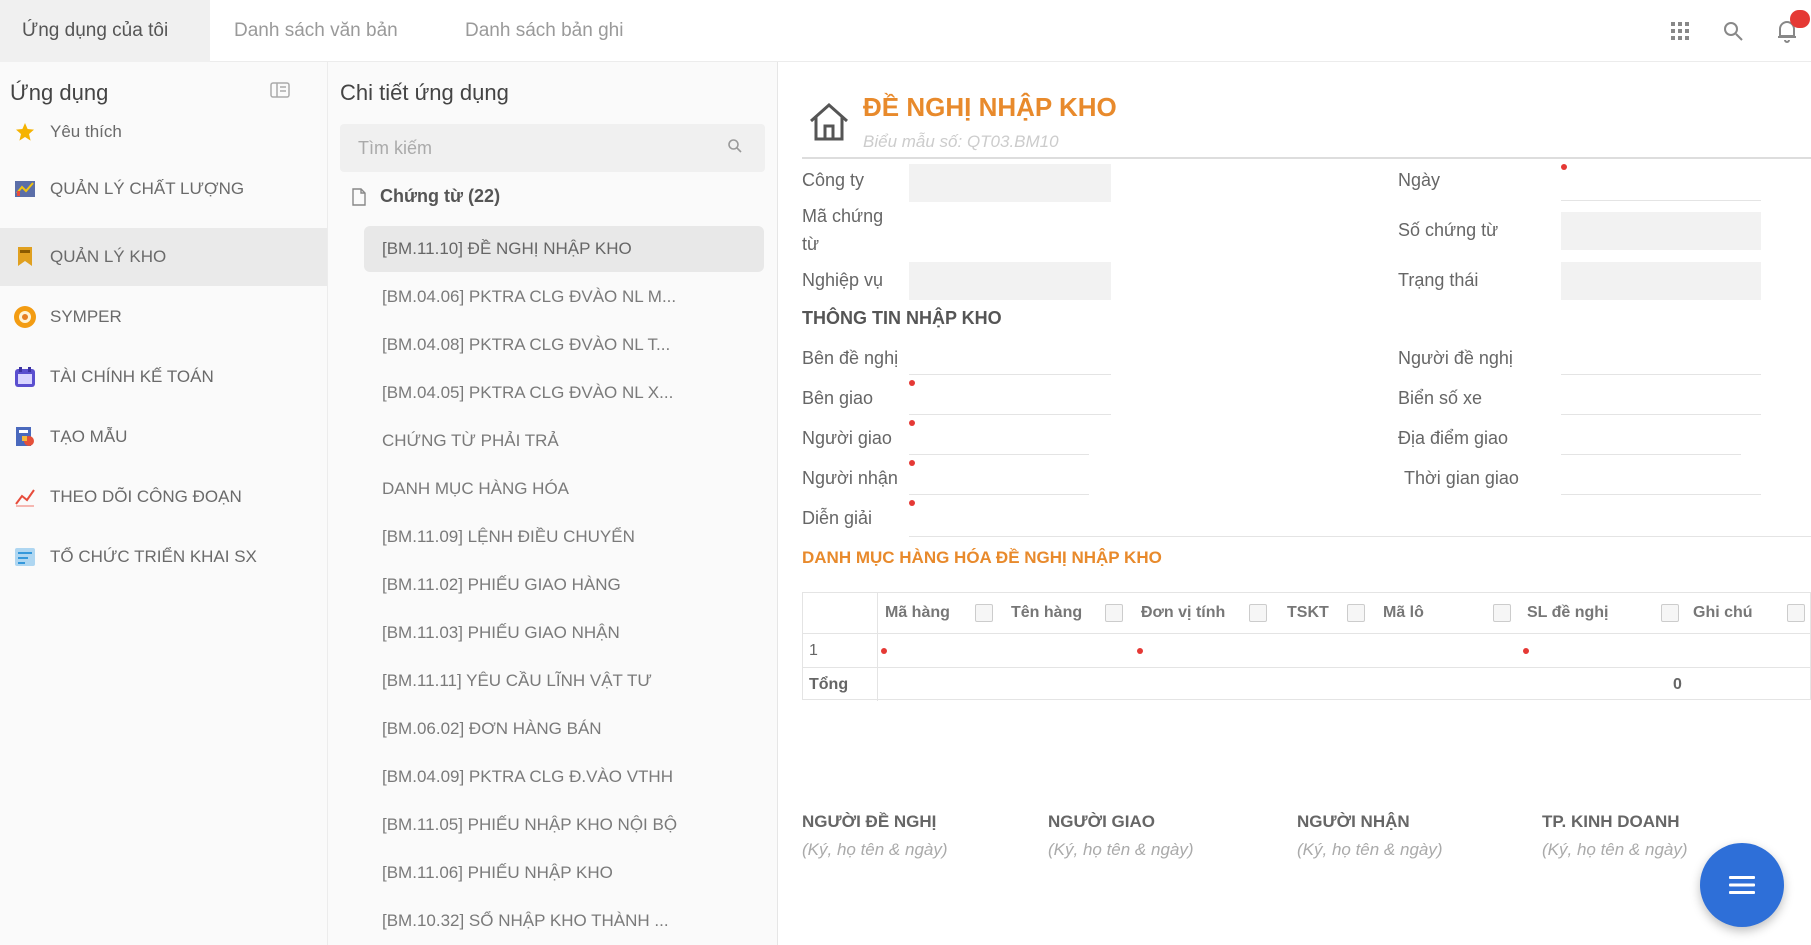 The width and height of the screenshot is (1811, 945). What do you see at coordinates (1455, 358) in the screenshot?
I see `label-requester: Người đề nghị` at bounding box center [1455, 358].